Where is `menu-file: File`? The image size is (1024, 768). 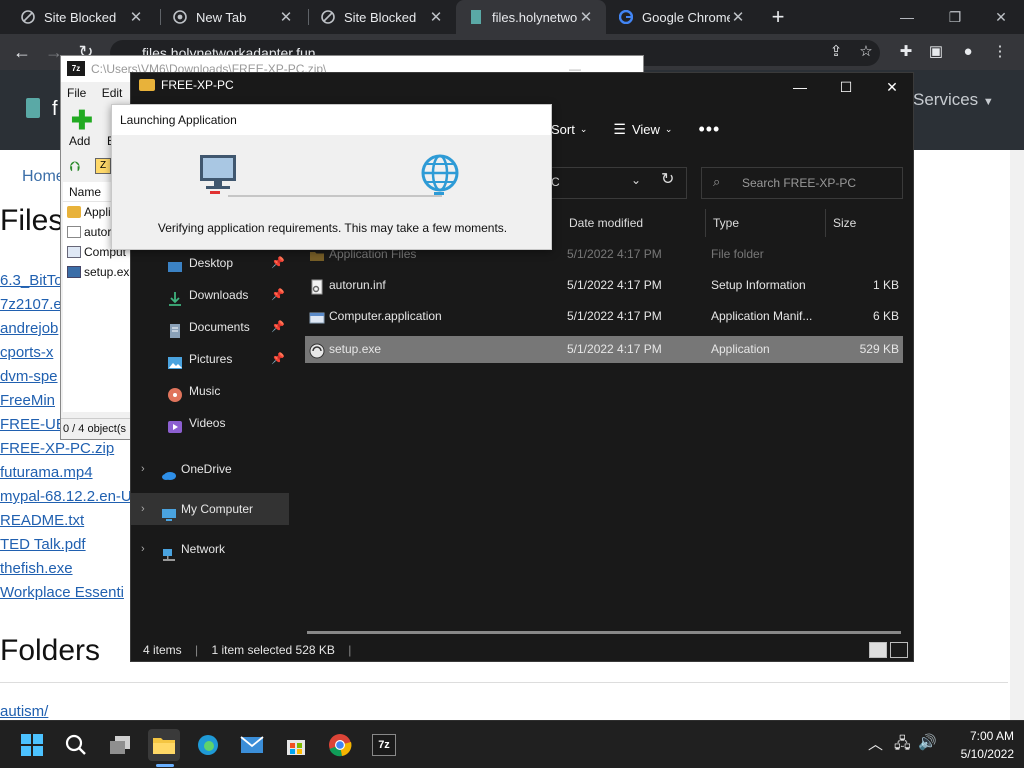 menu-file: File is located at coordinates (76, 93).